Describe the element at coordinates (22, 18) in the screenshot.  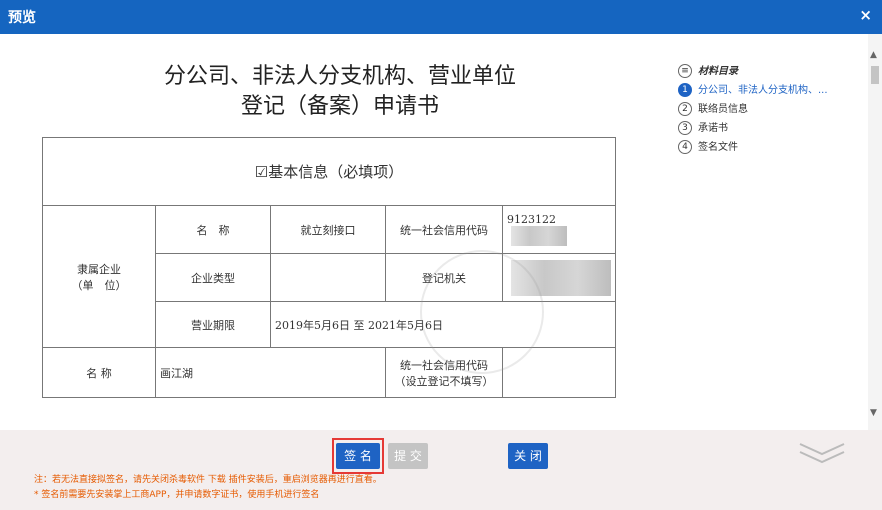
I see `window-title: 预览` at that location.